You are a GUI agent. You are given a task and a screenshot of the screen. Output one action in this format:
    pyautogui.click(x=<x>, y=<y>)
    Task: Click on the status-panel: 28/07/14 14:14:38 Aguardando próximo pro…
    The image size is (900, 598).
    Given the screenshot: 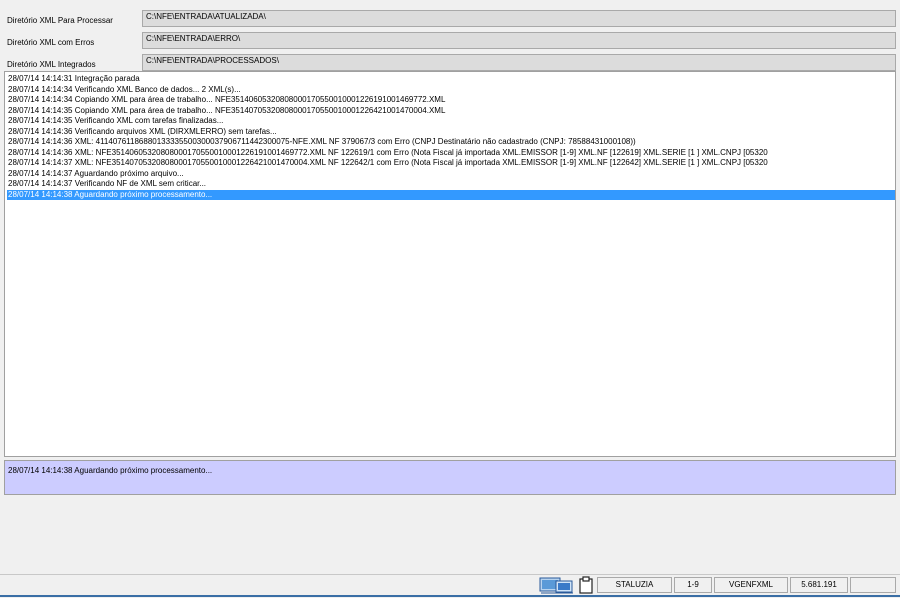 What is the action you would take?
    pyautogui.click(x=450, y=477)
    